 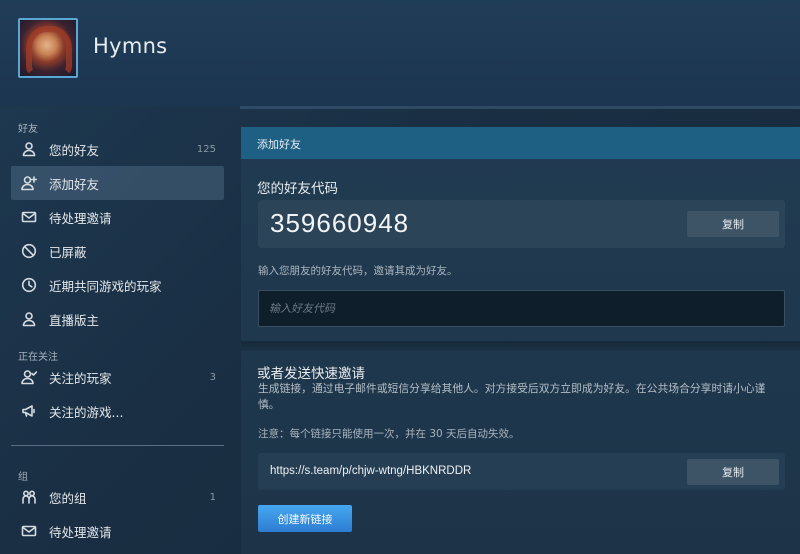 I want to click on sidebar-item-pending-invites: 待处理邀请, so click(x=117, y=217).